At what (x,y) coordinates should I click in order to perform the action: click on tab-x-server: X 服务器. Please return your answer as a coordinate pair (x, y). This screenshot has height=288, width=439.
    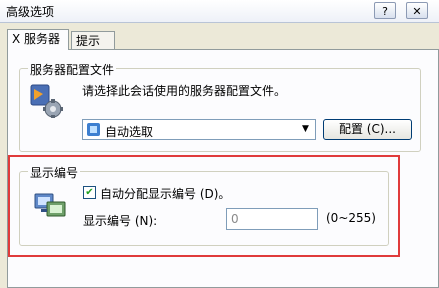
    Looking at the image, I should click on (38, 39).